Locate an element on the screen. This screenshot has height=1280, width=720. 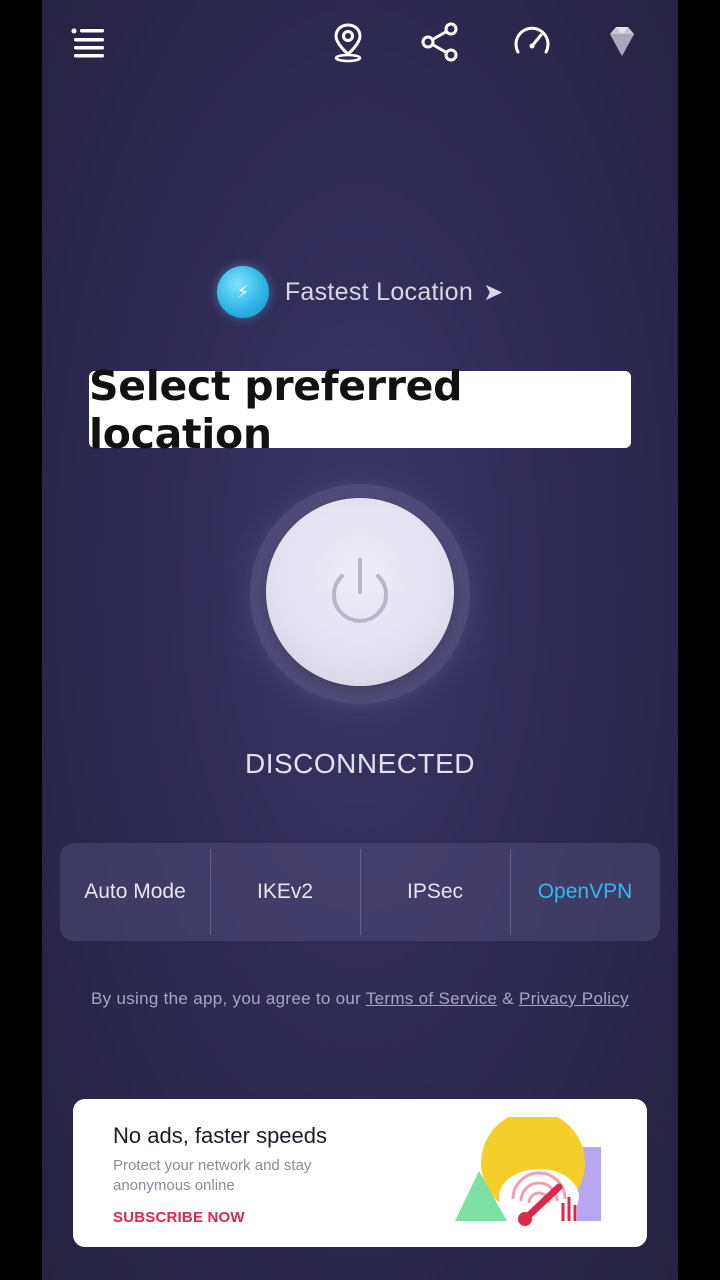
caption-overlay: Select preferred location is located at coordinates (360, 410).